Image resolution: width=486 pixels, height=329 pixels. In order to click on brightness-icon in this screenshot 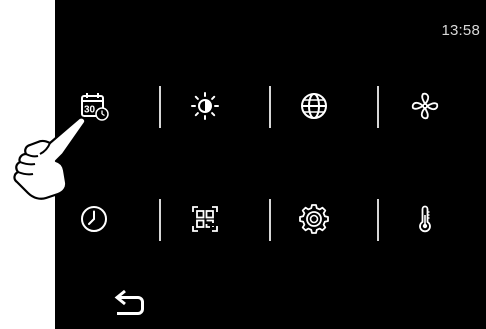, I will do `click(205, 106)`.